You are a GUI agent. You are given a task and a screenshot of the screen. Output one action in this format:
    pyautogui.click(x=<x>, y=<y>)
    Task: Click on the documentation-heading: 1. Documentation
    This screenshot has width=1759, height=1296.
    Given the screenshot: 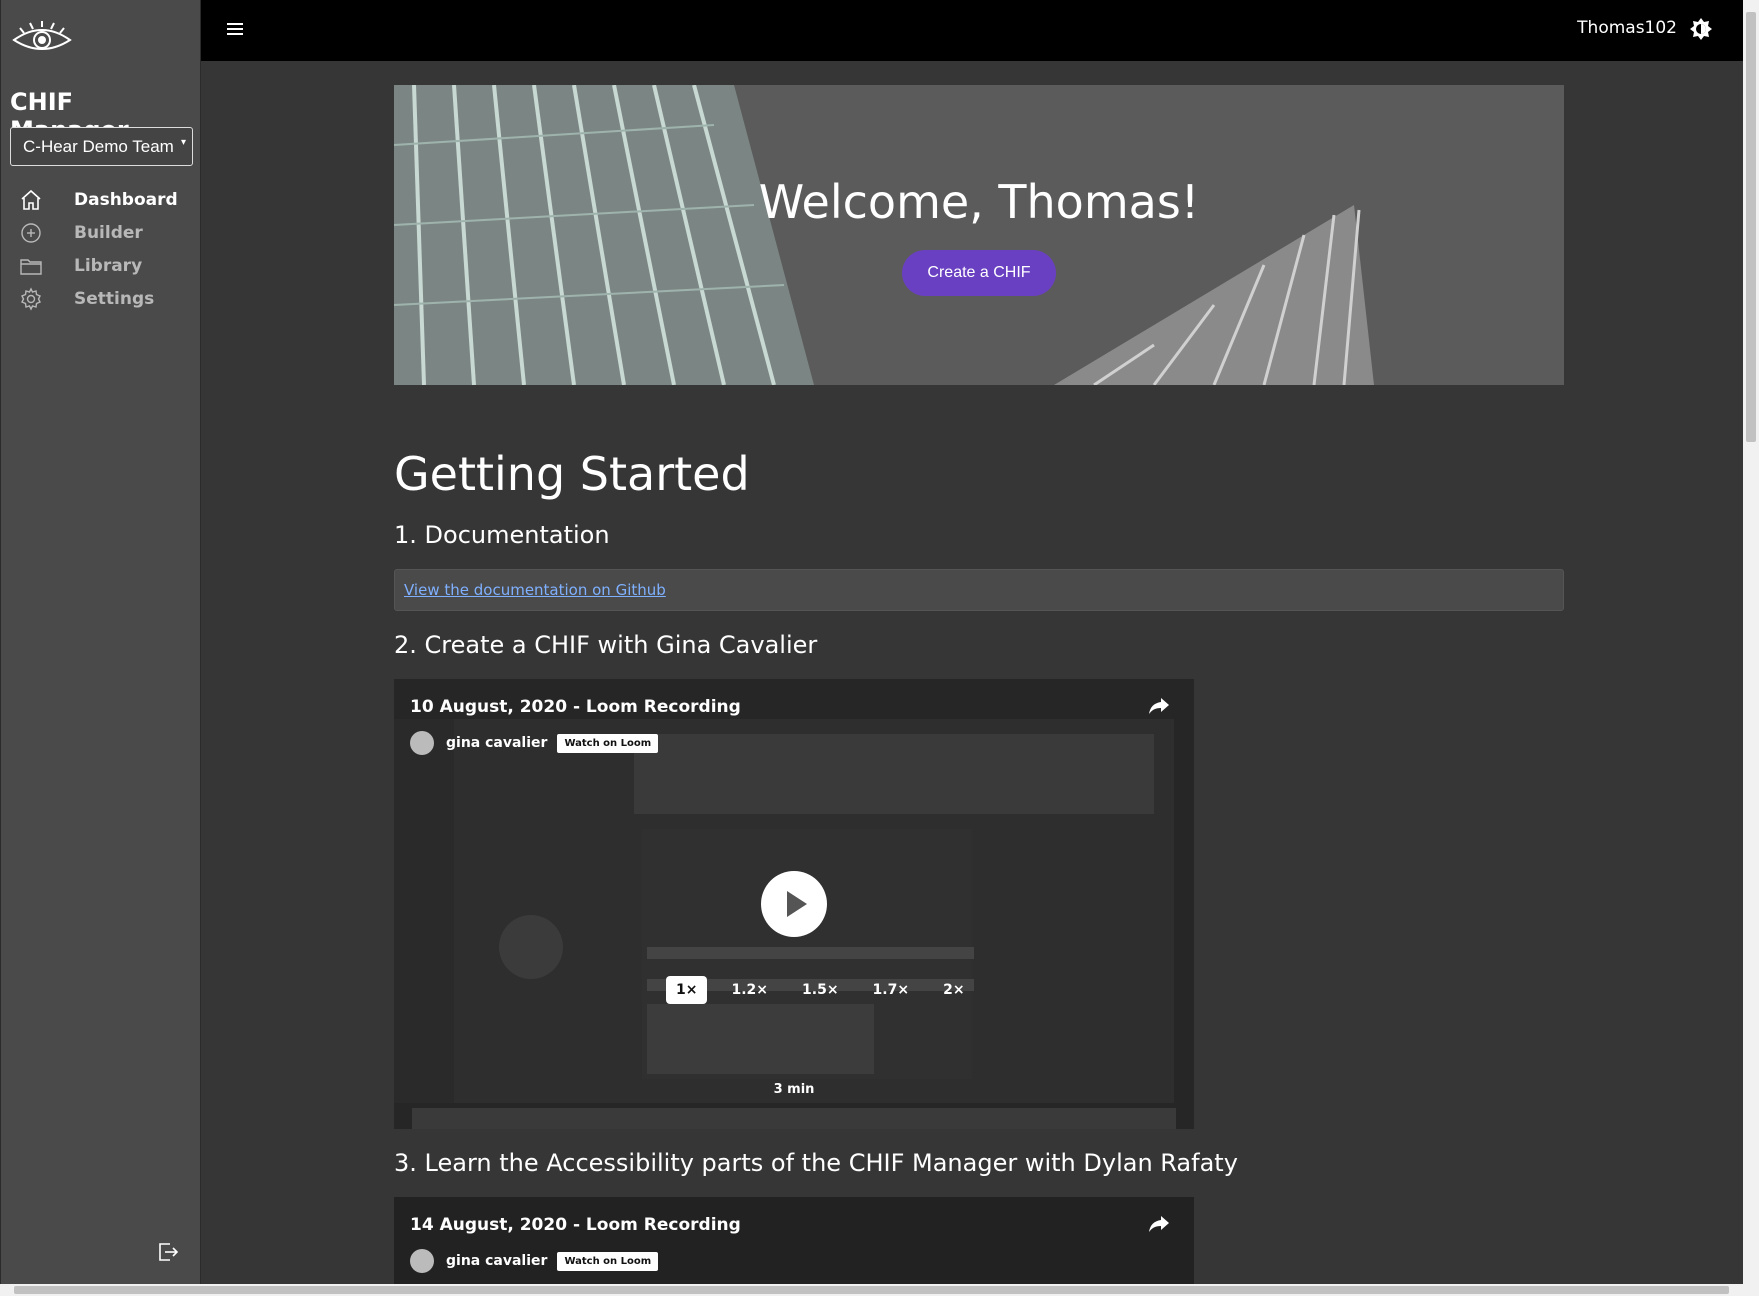 What is the action you would take?
    pyautogui.click(x=502, y=535)
    